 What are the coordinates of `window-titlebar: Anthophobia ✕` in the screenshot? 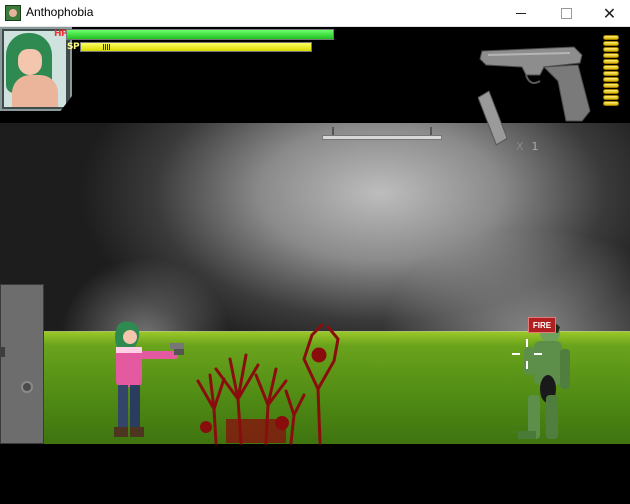 It's located at (315, 13).